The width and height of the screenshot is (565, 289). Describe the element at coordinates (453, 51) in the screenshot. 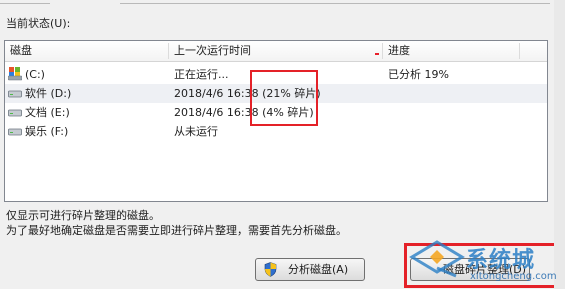

I see `column-header-progress: 进度` at that location.